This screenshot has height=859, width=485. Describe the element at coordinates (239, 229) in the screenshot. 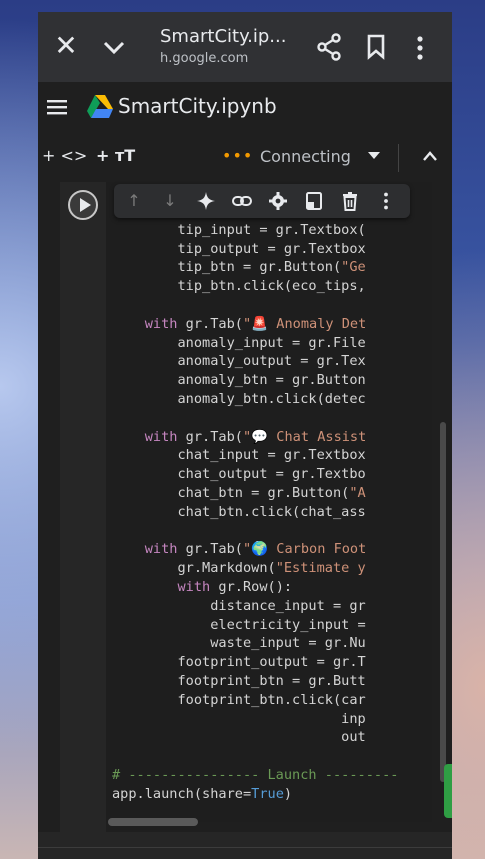

I see `code-line: tip_input = gr.Textbox(` at that location.